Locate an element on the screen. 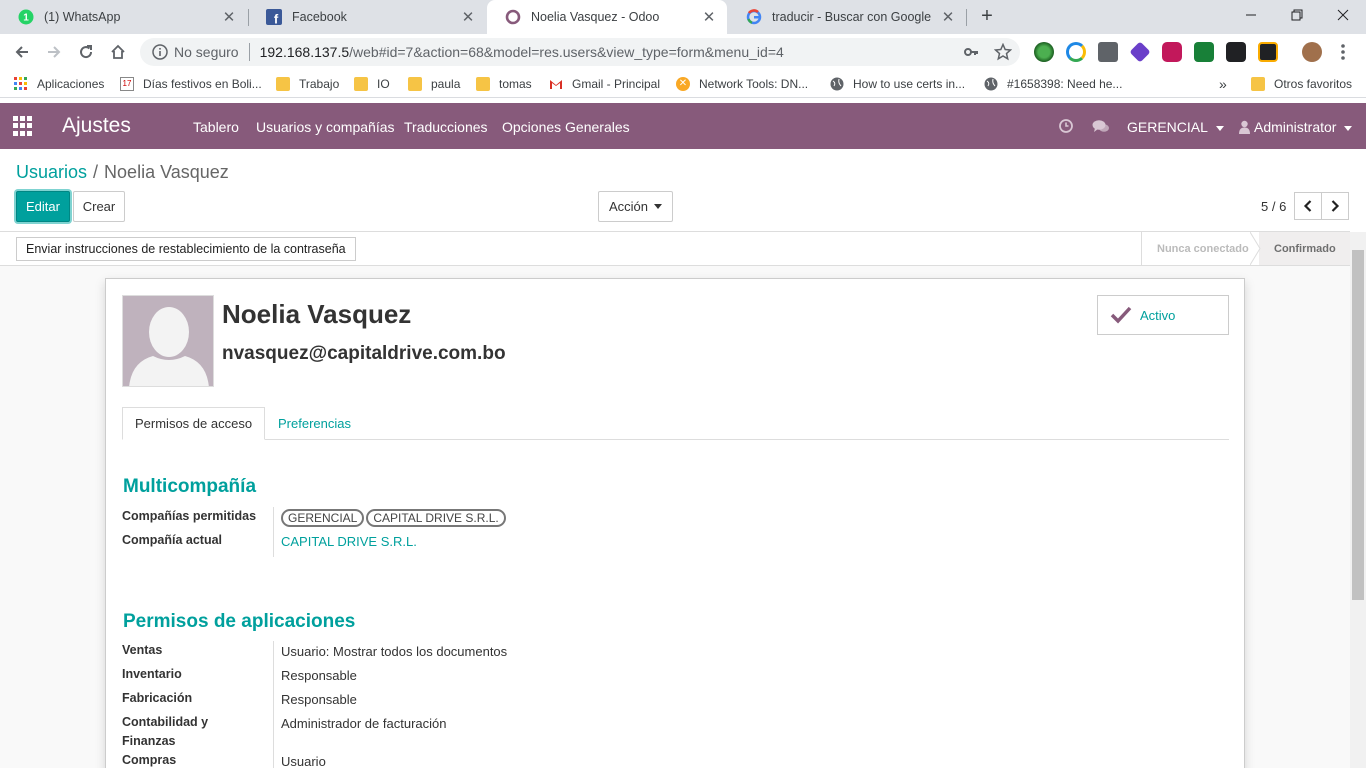  browser-tab-whatsapp: 1 (1) WhatsApp ✕ is located at coordinates (123, 17).